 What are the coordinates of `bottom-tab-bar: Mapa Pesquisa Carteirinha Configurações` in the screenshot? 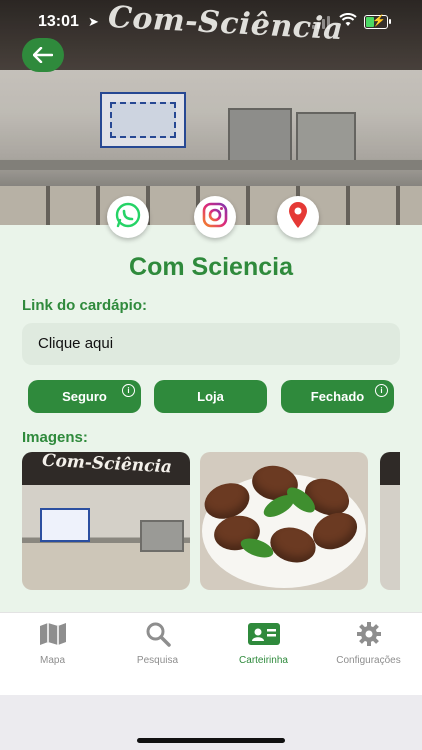 It's located at (211, 653).